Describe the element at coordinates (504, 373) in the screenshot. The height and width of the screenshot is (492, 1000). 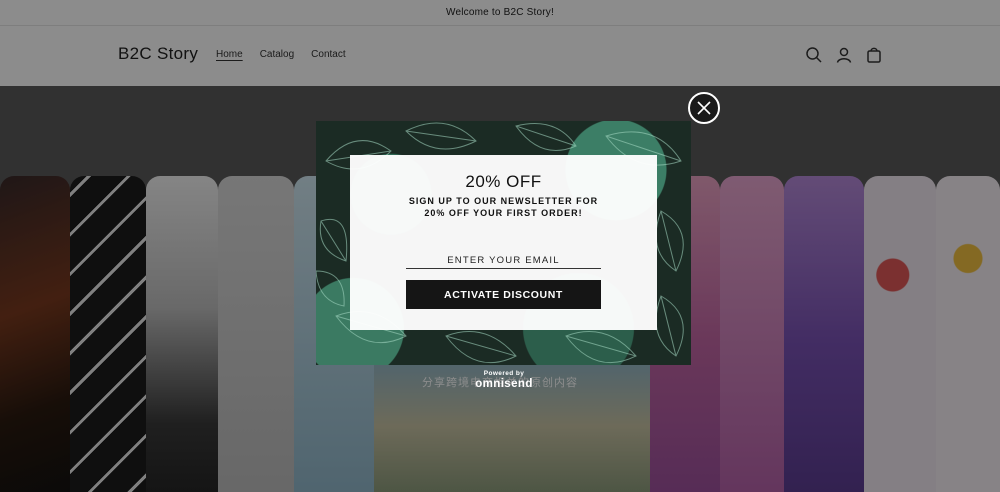
I see `powered-by-text: Powered by` at that location.